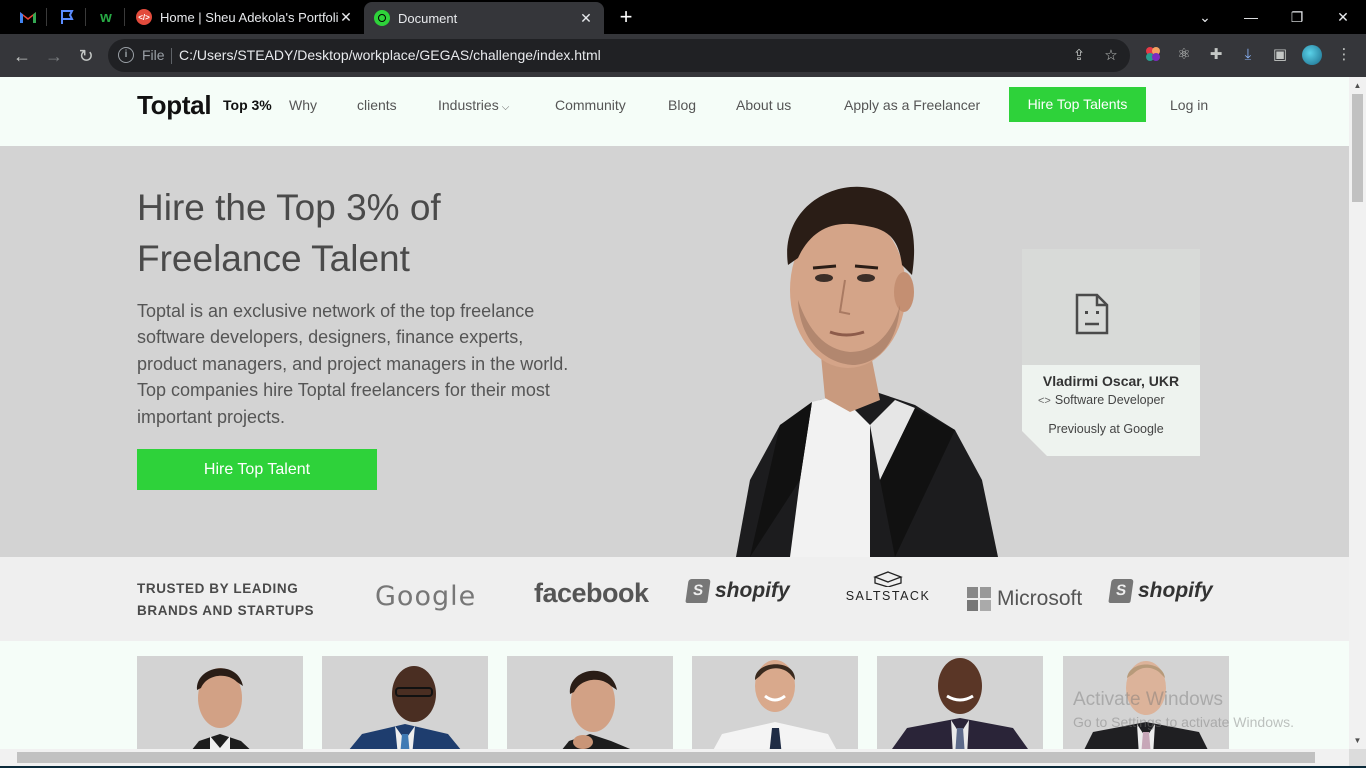  What do you see at coordinates (28, 17) in the screenshot?
I see `gmail-icon` at bounding box center [28, 17].